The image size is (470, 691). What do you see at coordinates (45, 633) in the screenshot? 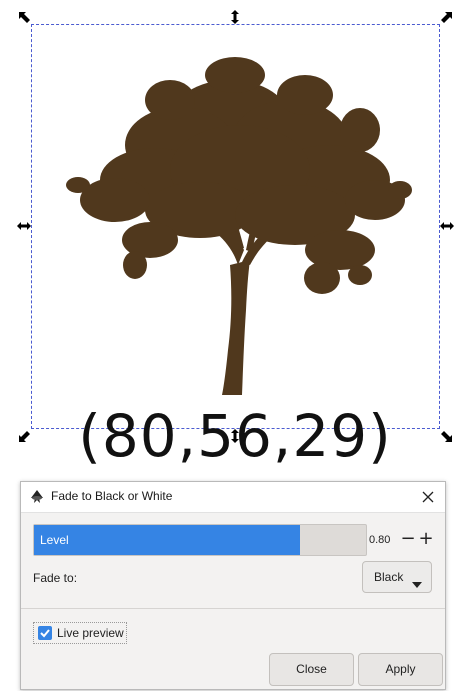
I see `checkmark-icon` at bounding box center [45, 633].